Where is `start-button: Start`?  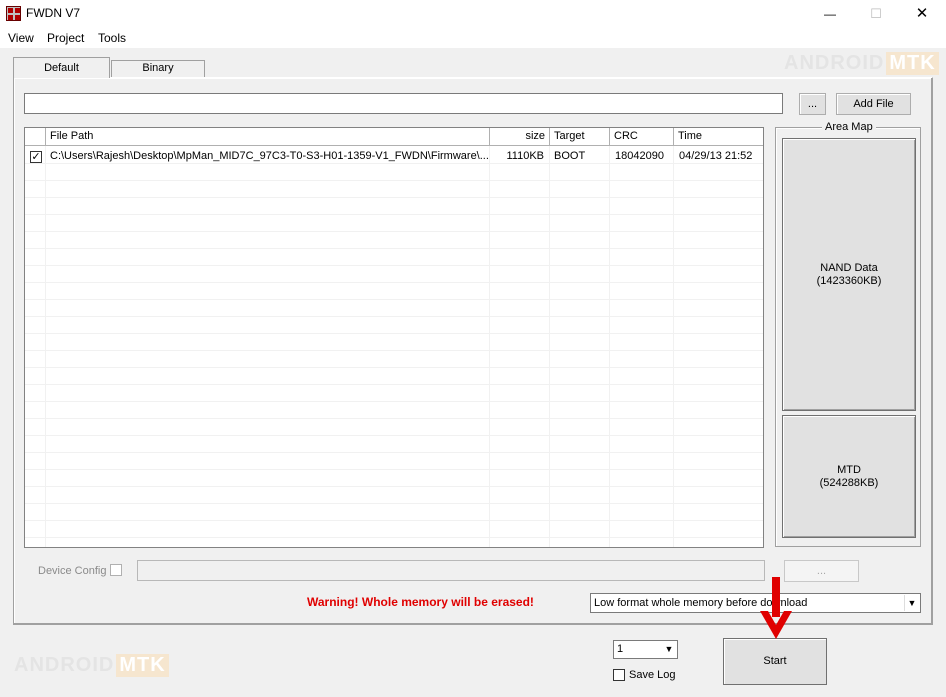 start-button: Start is located at coordinates (775, 661).